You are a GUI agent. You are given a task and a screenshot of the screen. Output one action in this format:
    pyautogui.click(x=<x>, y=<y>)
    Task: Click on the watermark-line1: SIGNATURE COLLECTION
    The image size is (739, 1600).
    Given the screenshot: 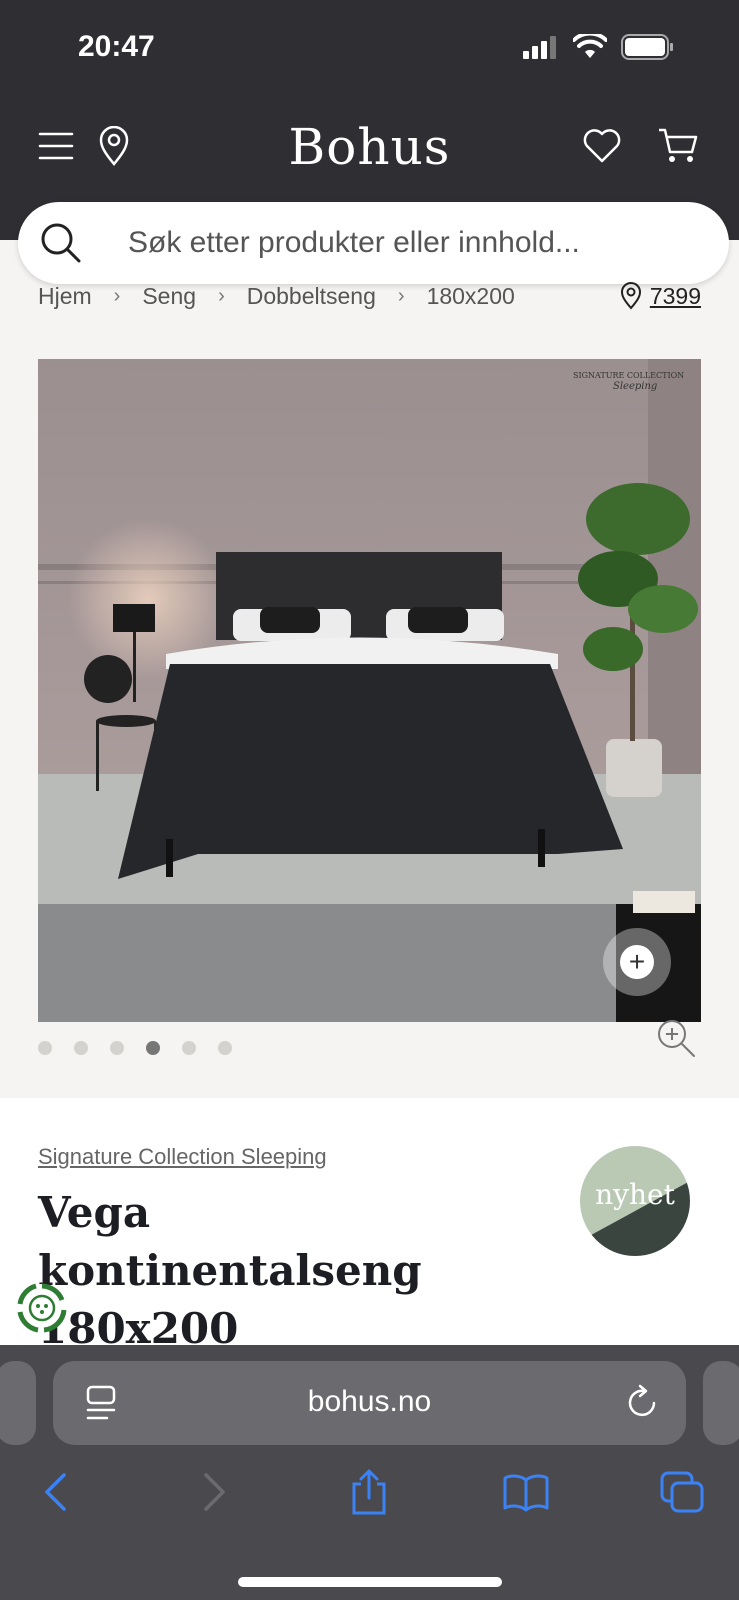 What is the action you would take?
    pyautogui.click(x=628, y=375)
    